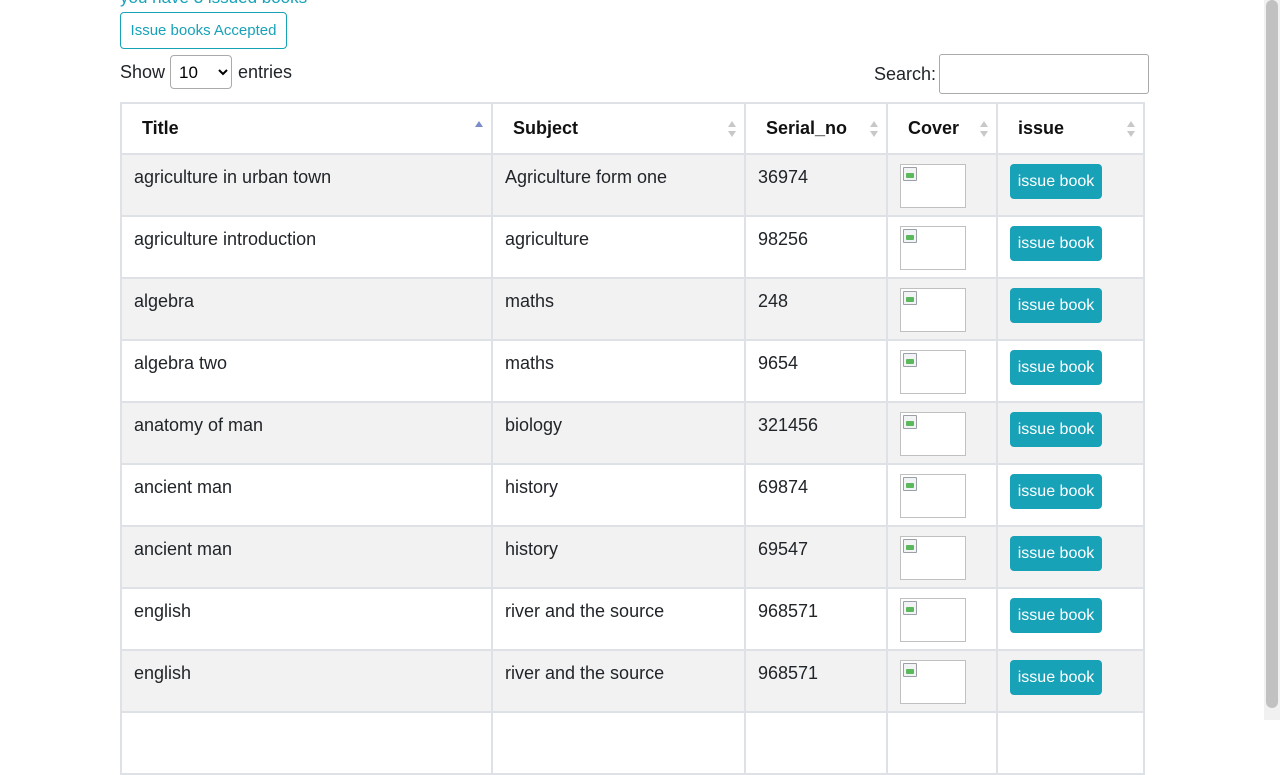  Describe the element at coordinates (201, 72) in the screenshot. I see `entries-per-page-select: 10` at that location.